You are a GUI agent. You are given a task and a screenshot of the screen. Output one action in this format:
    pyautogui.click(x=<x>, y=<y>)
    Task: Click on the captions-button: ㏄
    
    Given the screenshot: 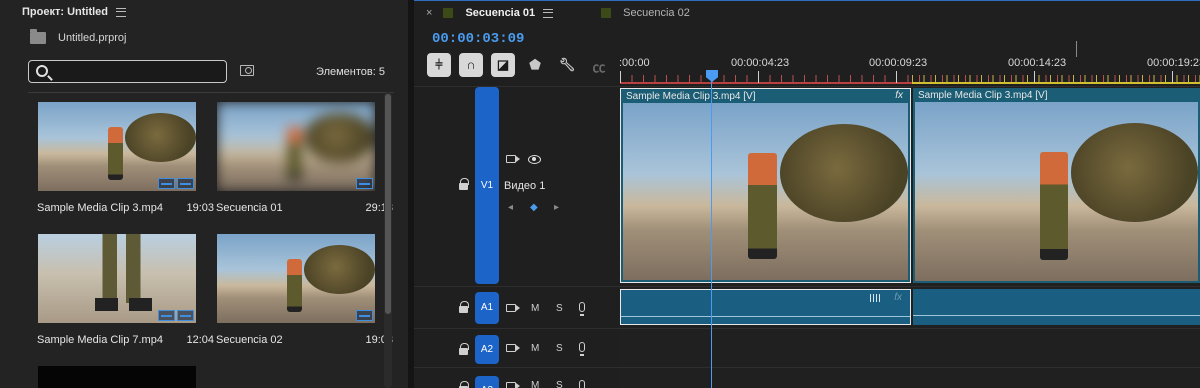 What is the action you would take?
    pyautogui.click(x=599, y=65)
    